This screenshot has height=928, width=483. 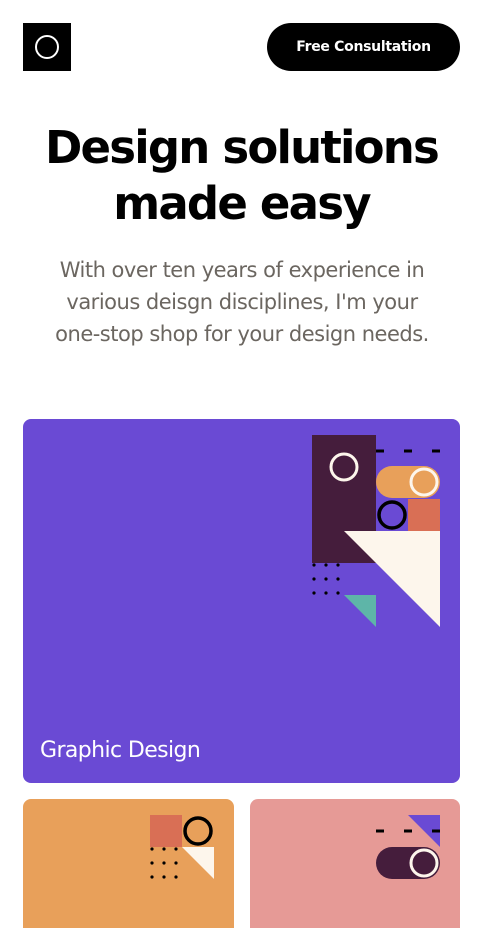 I want to click on logo, so click(x=47, y=47).